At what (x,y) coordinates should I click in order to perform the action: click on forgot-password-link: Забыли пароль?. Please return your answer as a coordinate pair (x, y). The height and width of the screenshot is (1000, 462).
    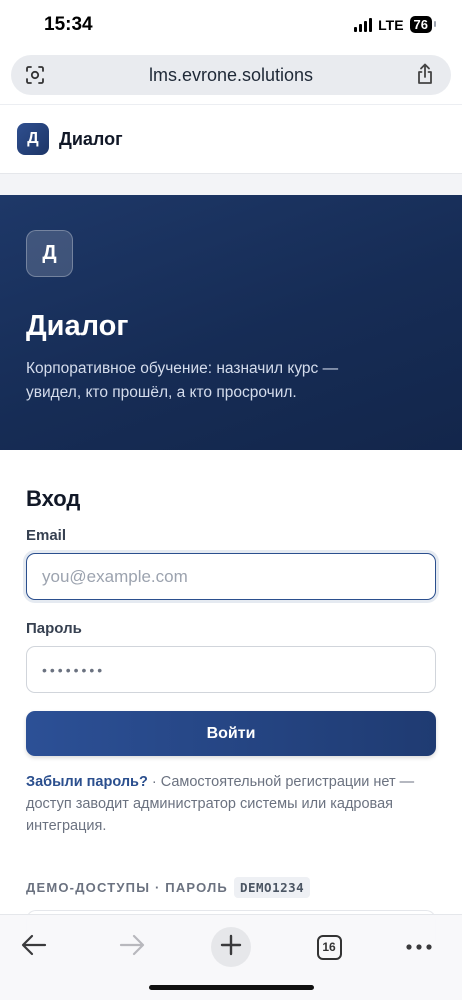
    Looking at the image, I should click on (87, 782).